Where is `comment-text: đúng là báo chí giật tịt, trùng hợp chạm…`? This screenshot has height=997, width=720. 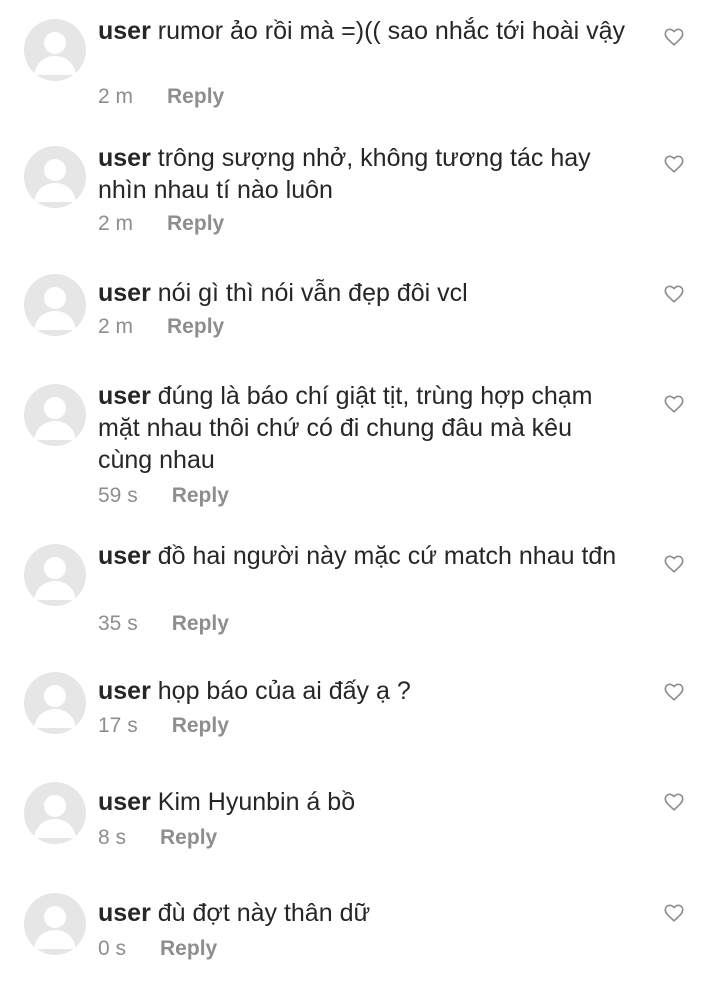 comment-text: đúng là báo chí giật tịt, trùng hợp chạm… is located at coordinates (345, 428).